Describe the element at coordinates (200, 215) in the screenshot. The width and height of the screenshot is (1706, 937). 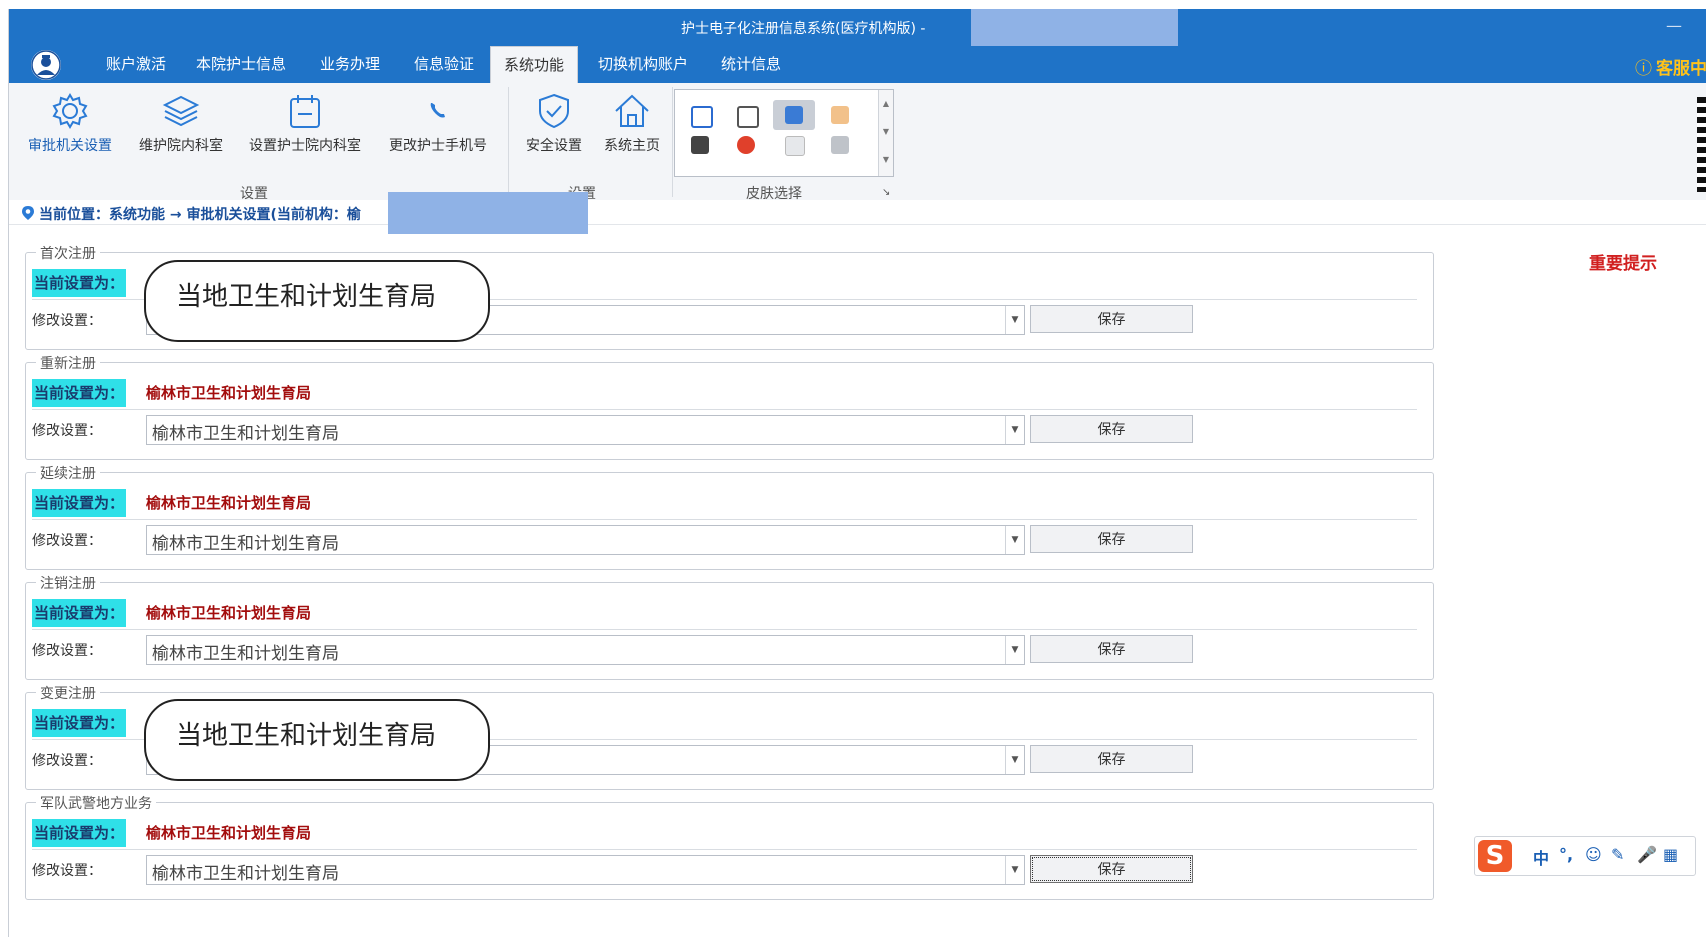
I see `breadcrumb-text: 当前位置：系统功能 → 审批机关设置(当前机构：榆` at that location.